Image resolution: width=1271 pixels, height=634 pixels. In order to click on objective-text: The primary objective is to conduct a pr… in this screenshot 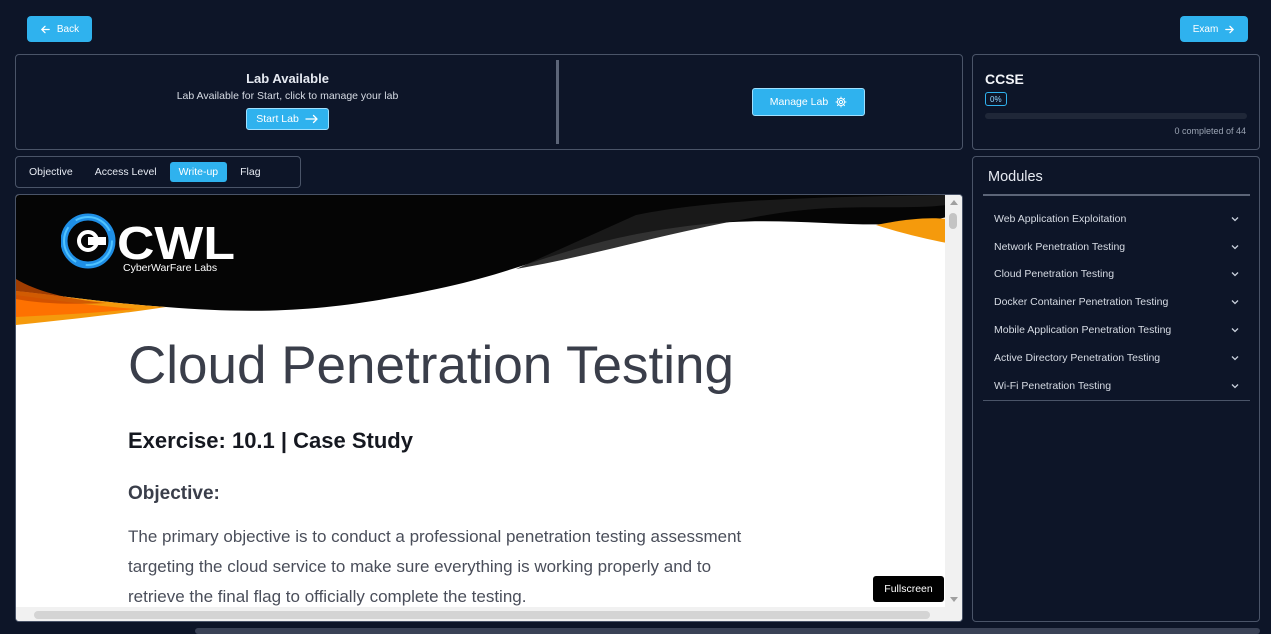, I will do `click(473, 564)`.